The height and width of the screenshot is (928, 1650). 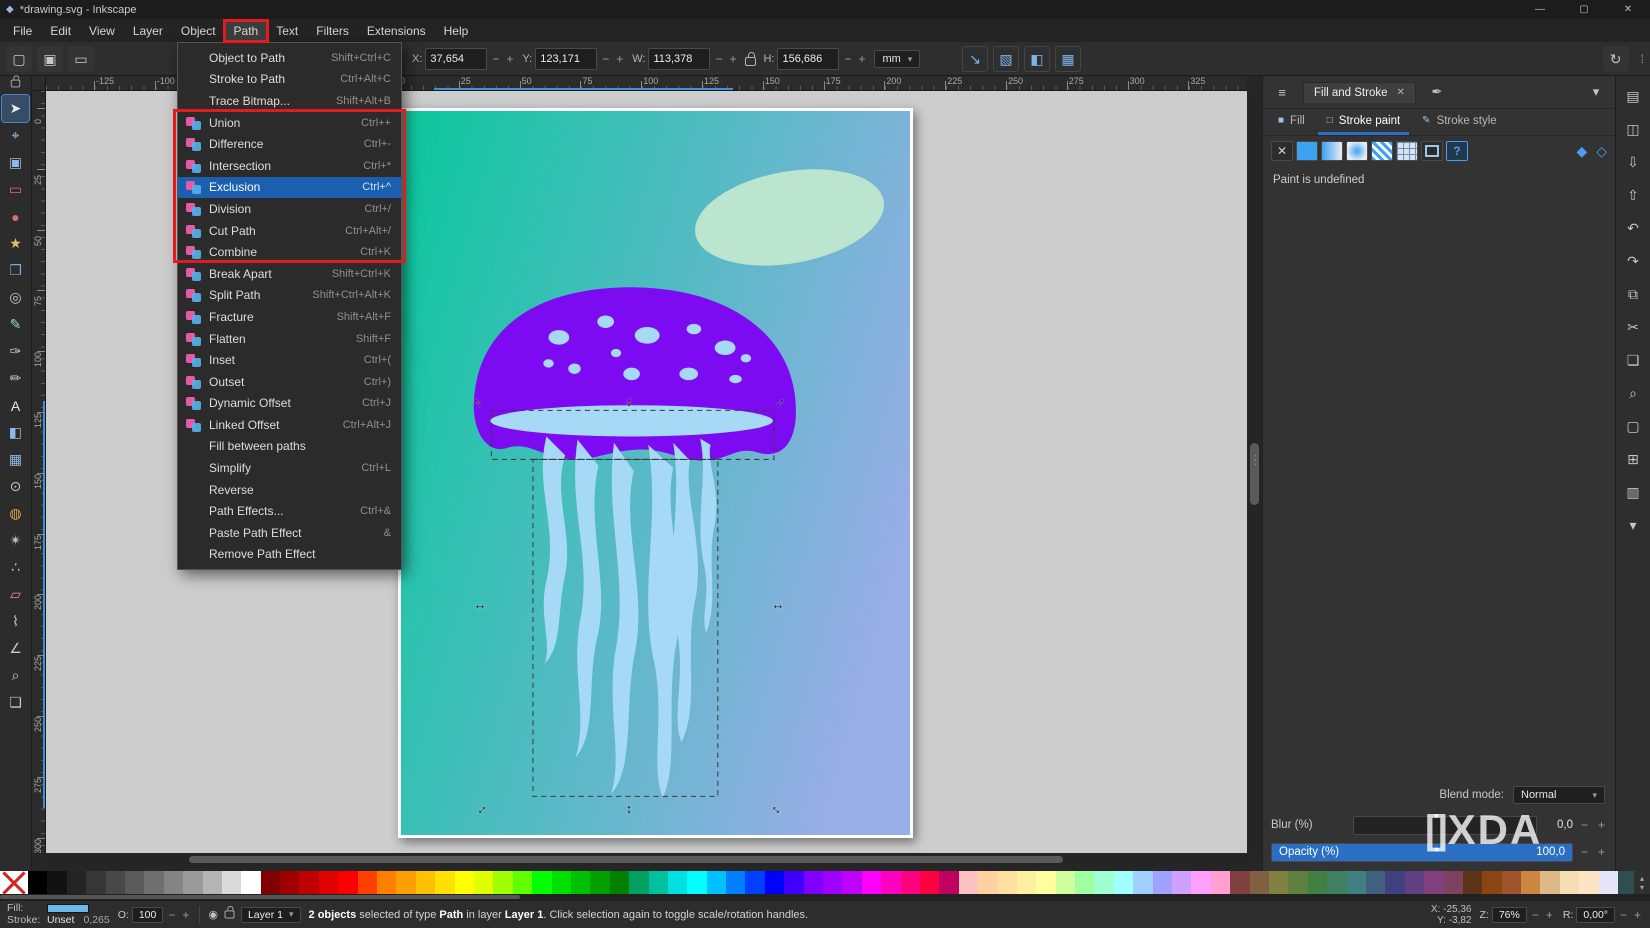 I want to click on menu-item-dynamic-offset: Dynamic Offset Ctrl+J, so click(x=289, y=404).